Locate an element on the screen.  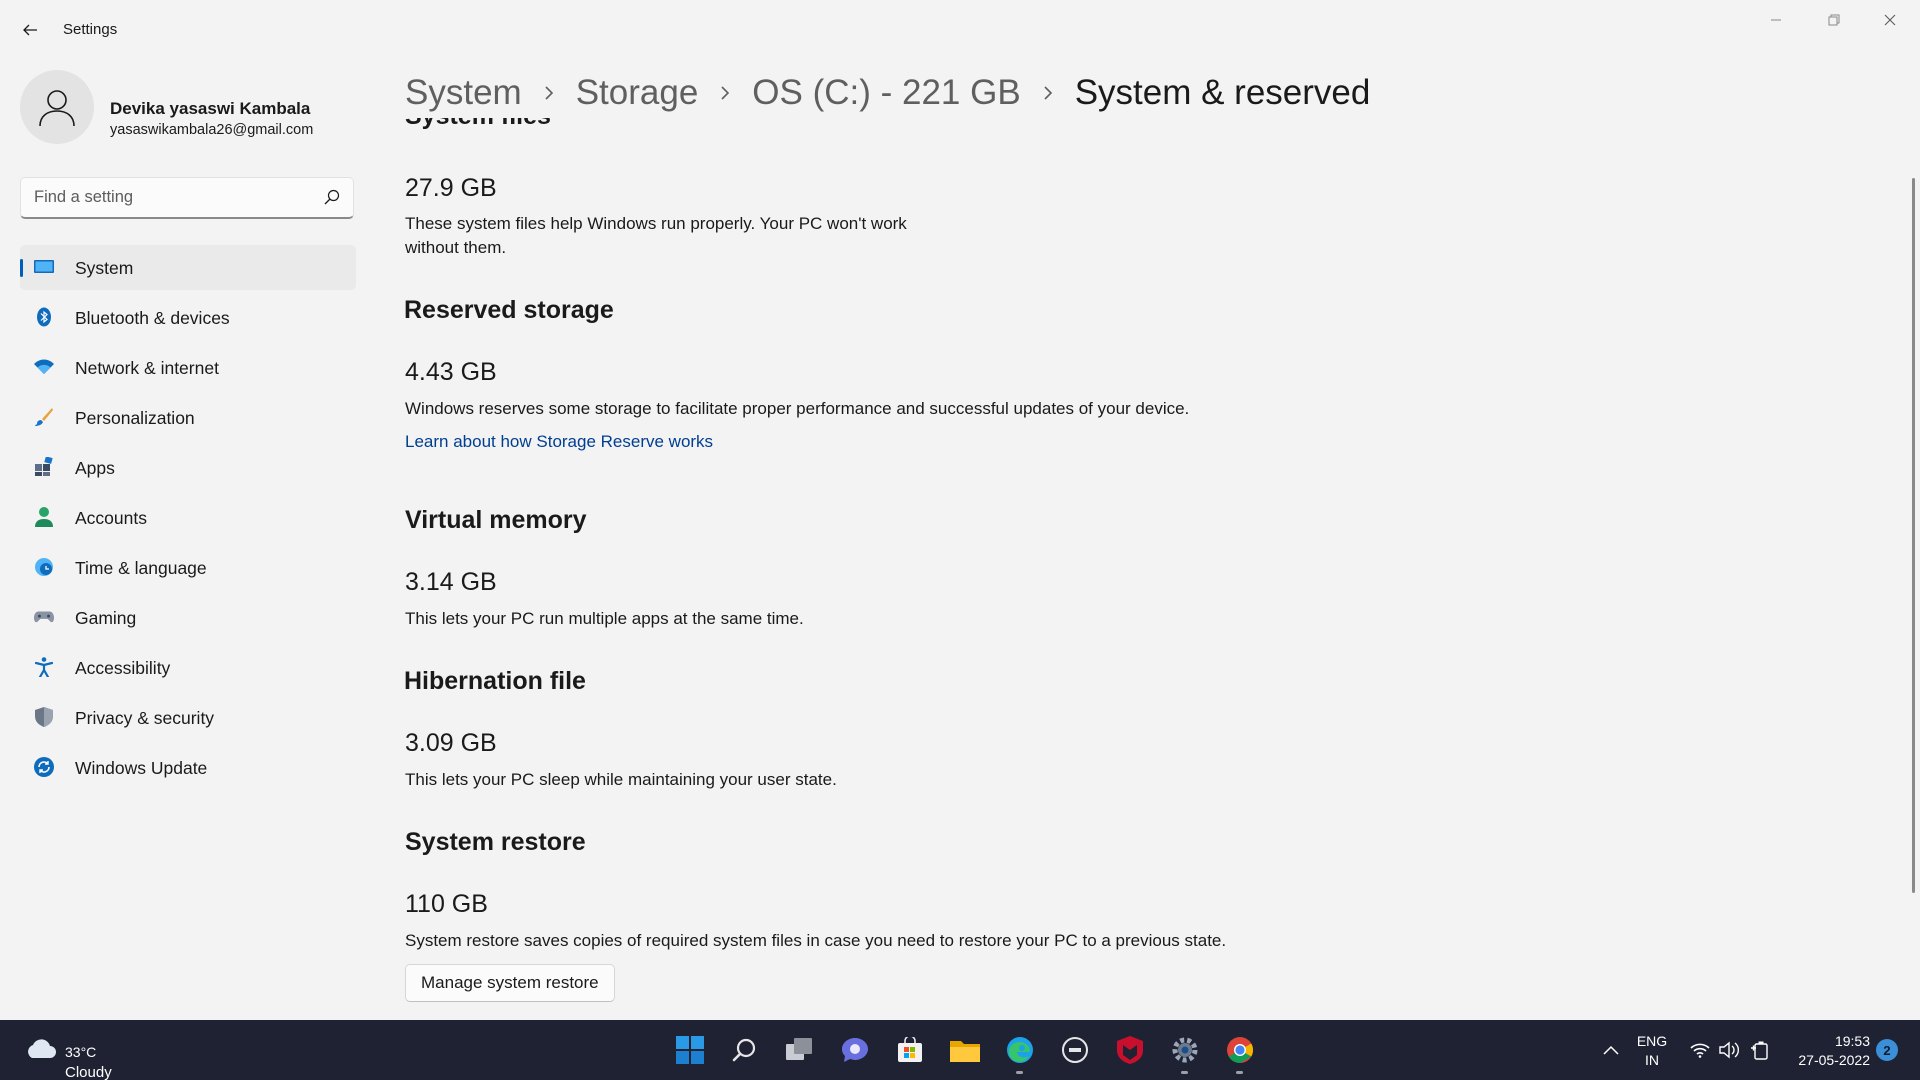
microsoft-store-icon is located at coordinates (909, 1049).